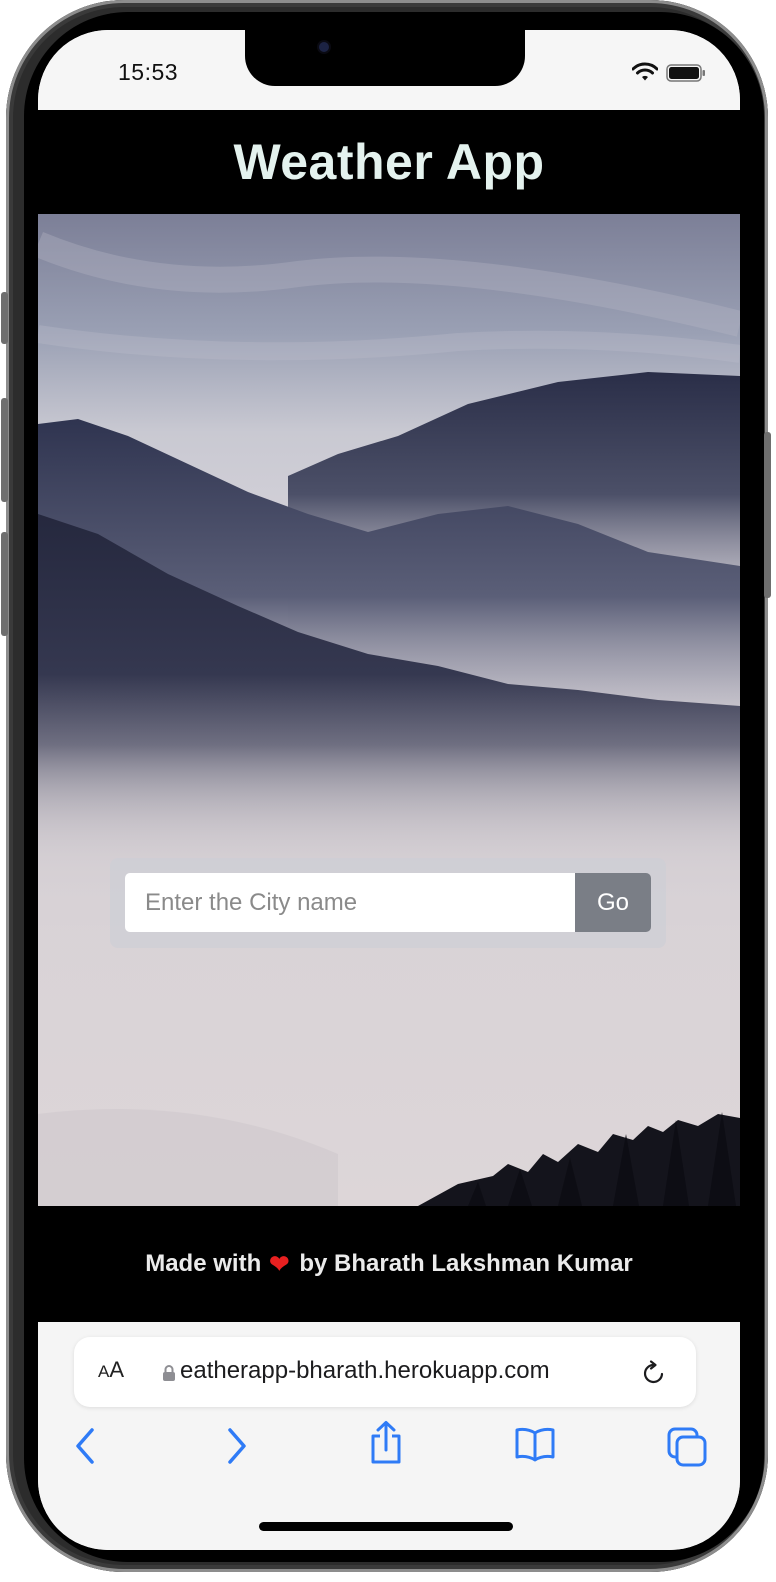  What do you see at coordinates (148, 72) in the screenshot?
I see `status-time: 15:53` at bounding box center [148, 72].